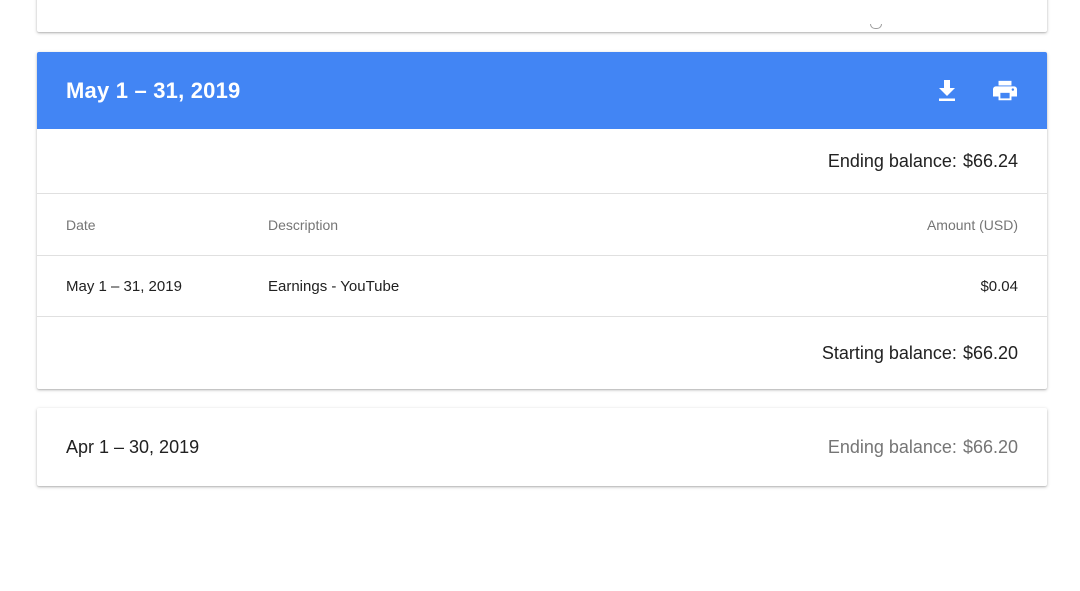 The width and height of the screenshot is (1080, 591). What do you see at coordinates (542, 16) in the screenshot?
I see `previous-statement-card` at bounding box center [542, 16].